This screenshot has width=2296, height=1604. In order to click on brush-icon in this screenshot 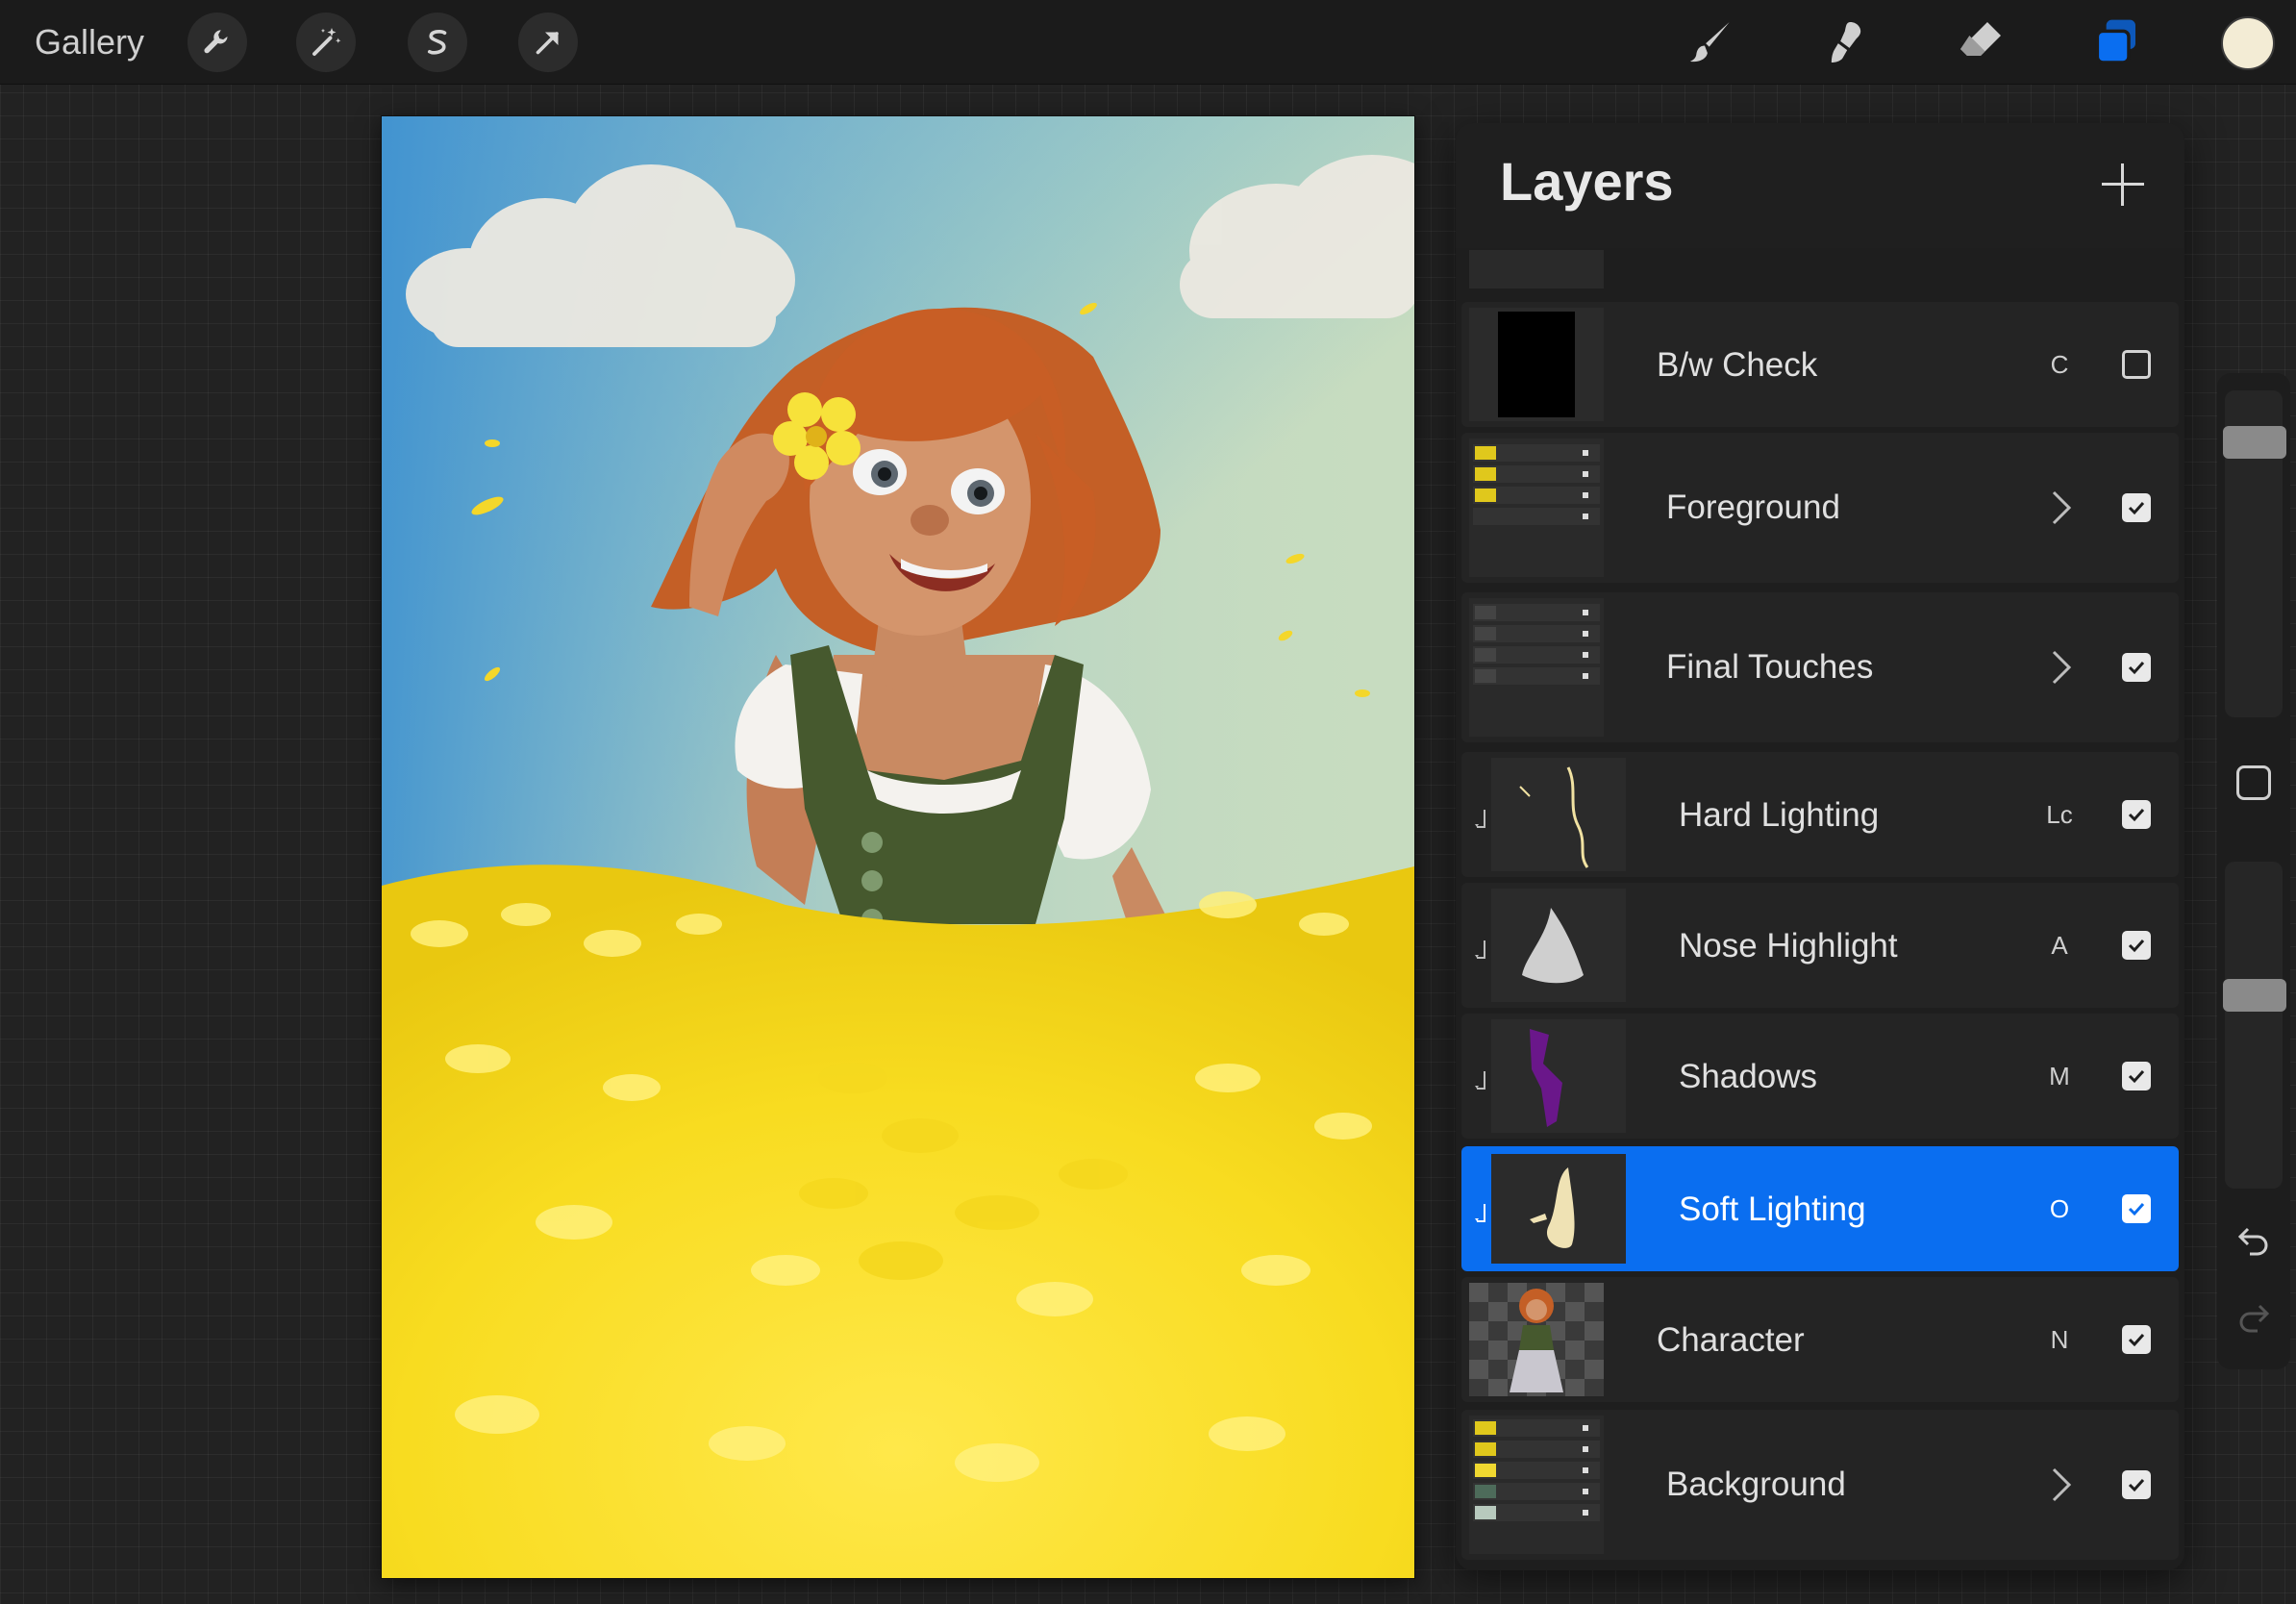, I will do `click(1709, 42)`.